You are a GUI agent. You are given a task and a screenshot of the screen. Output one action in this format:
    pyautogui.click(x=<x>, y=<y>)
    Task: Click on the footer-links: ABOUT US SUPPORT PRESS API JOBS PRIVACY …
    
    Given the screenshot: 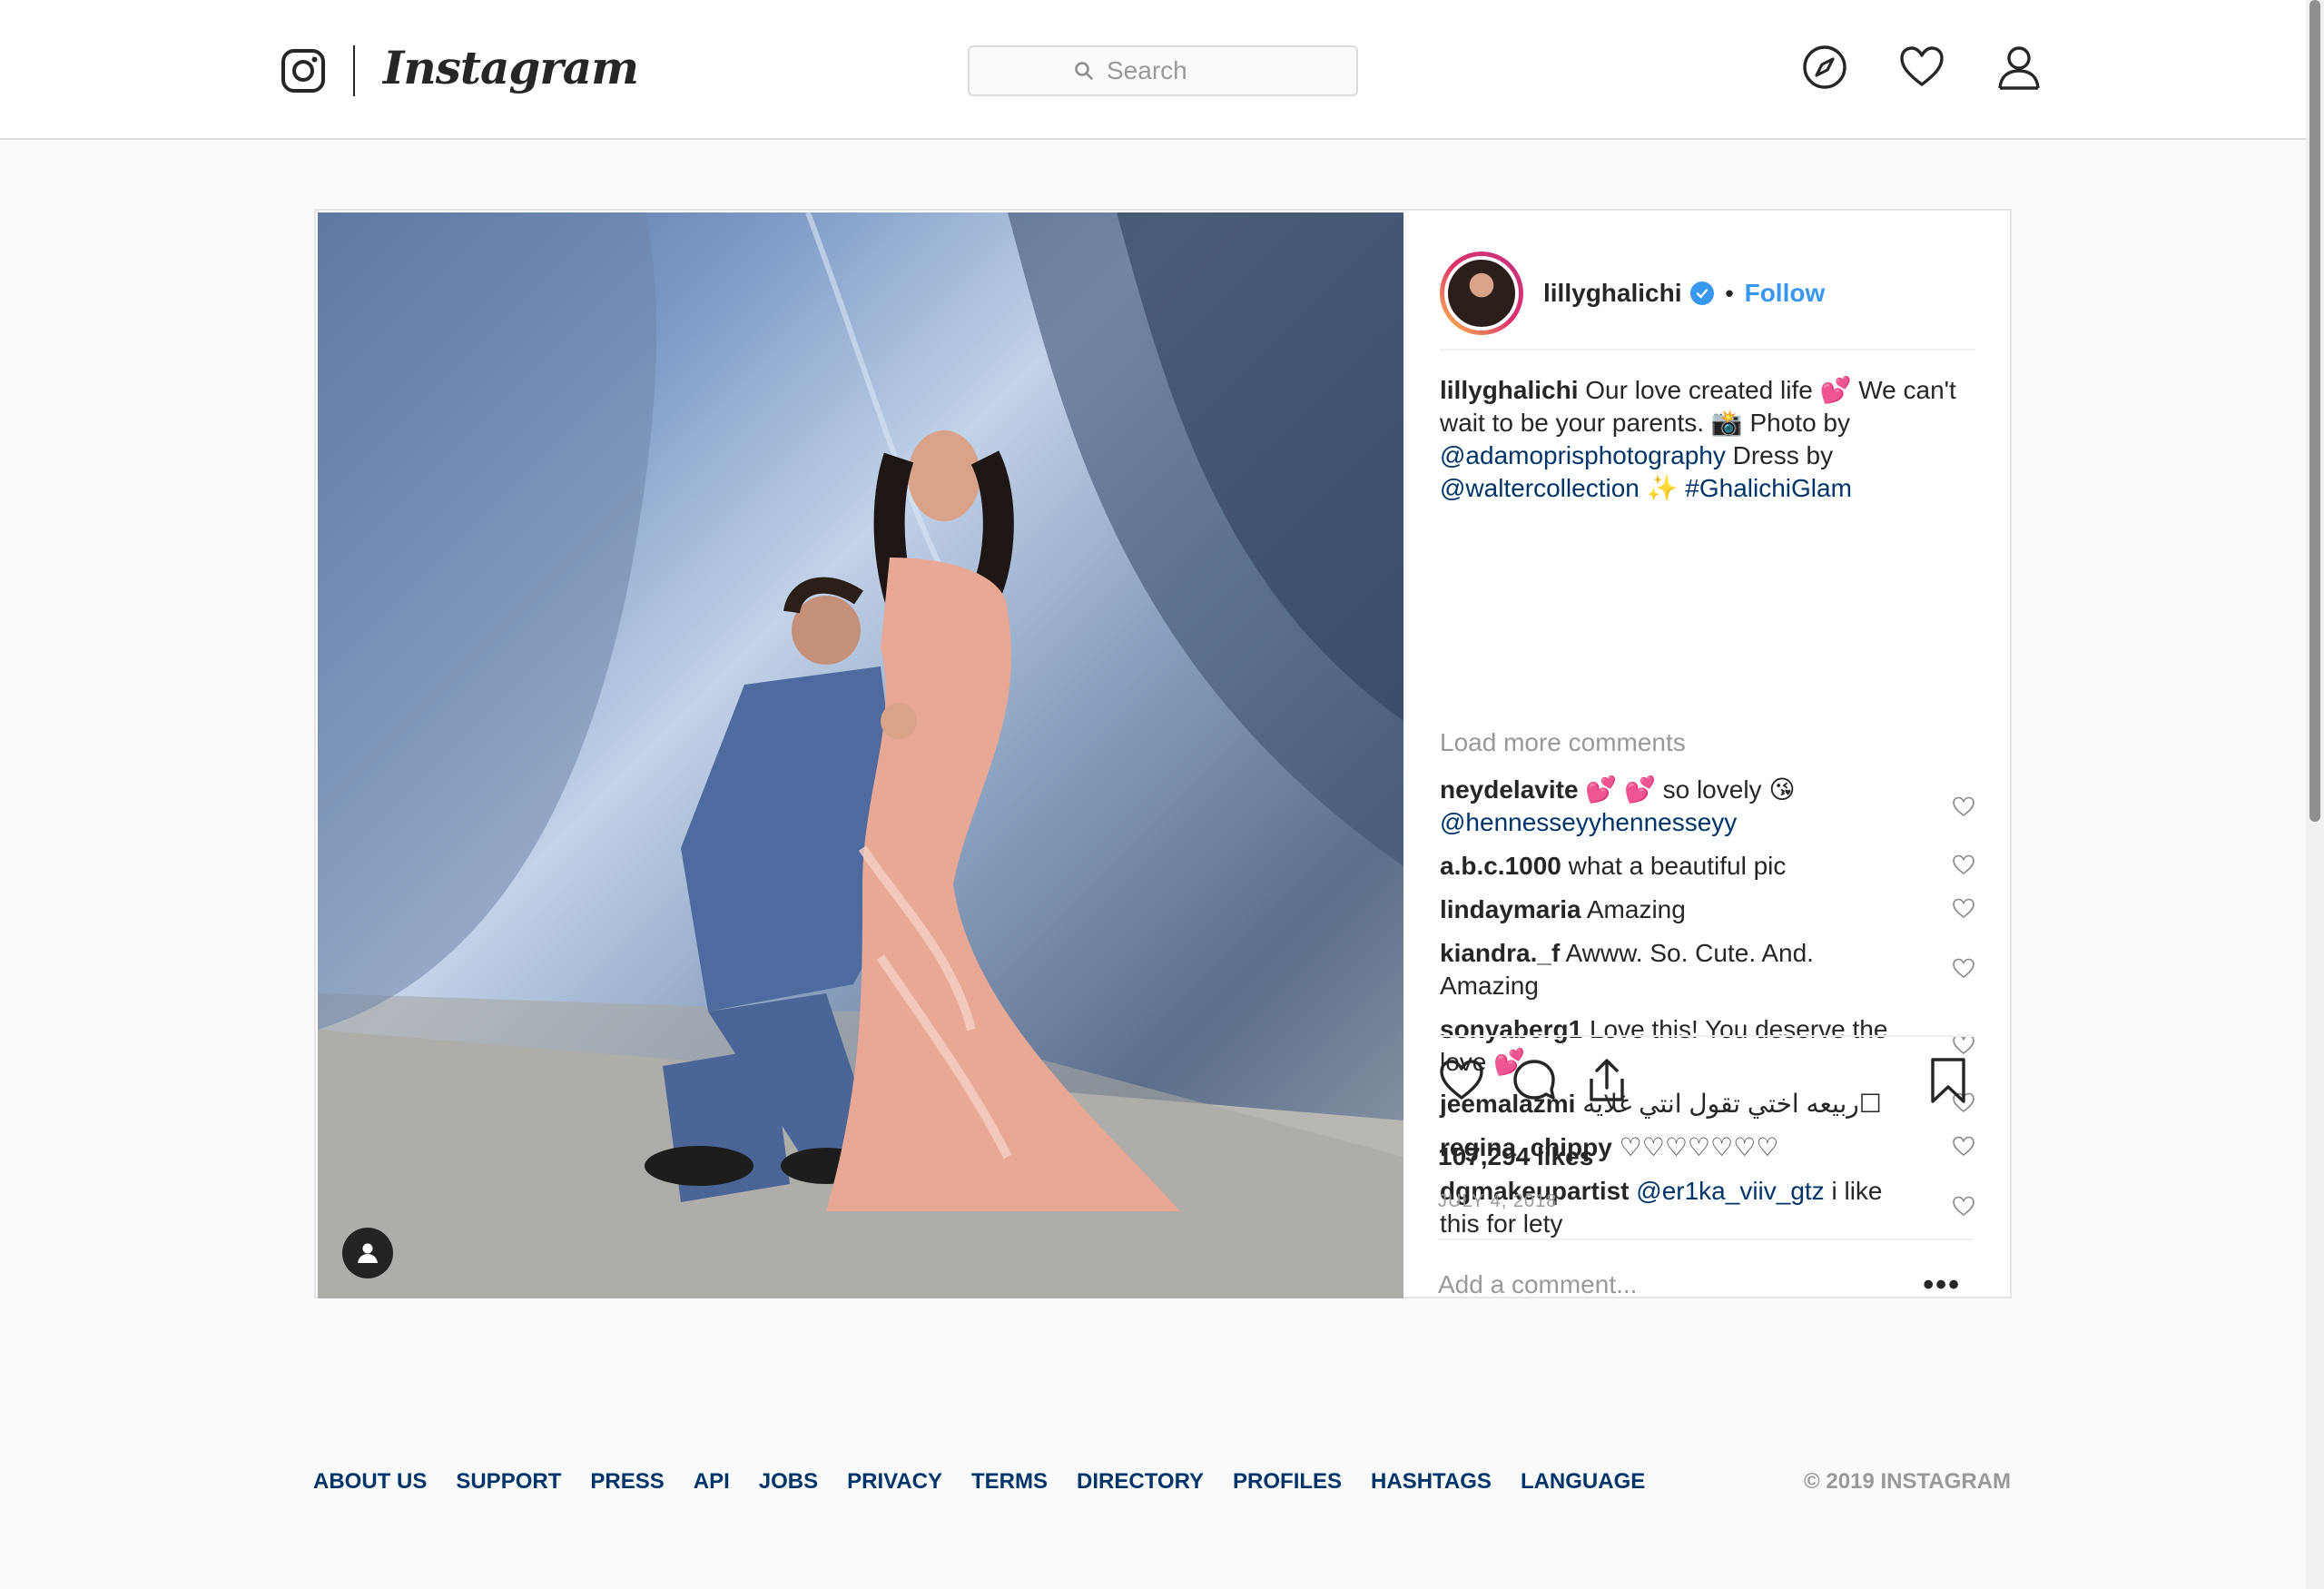 What is the action you would take?
    pyautogui.click(x=1162, y=1482)
    